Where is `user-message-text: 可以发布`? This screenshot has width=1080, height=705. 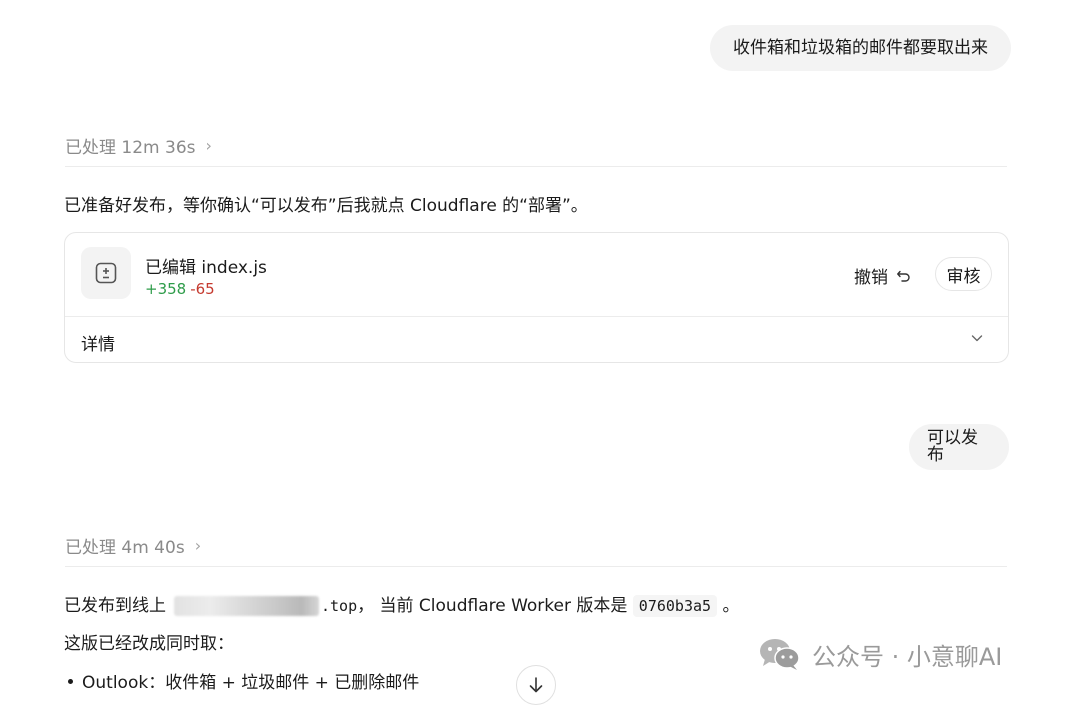
user-message-text: 可以发布 is located at coordinates (952, 446).